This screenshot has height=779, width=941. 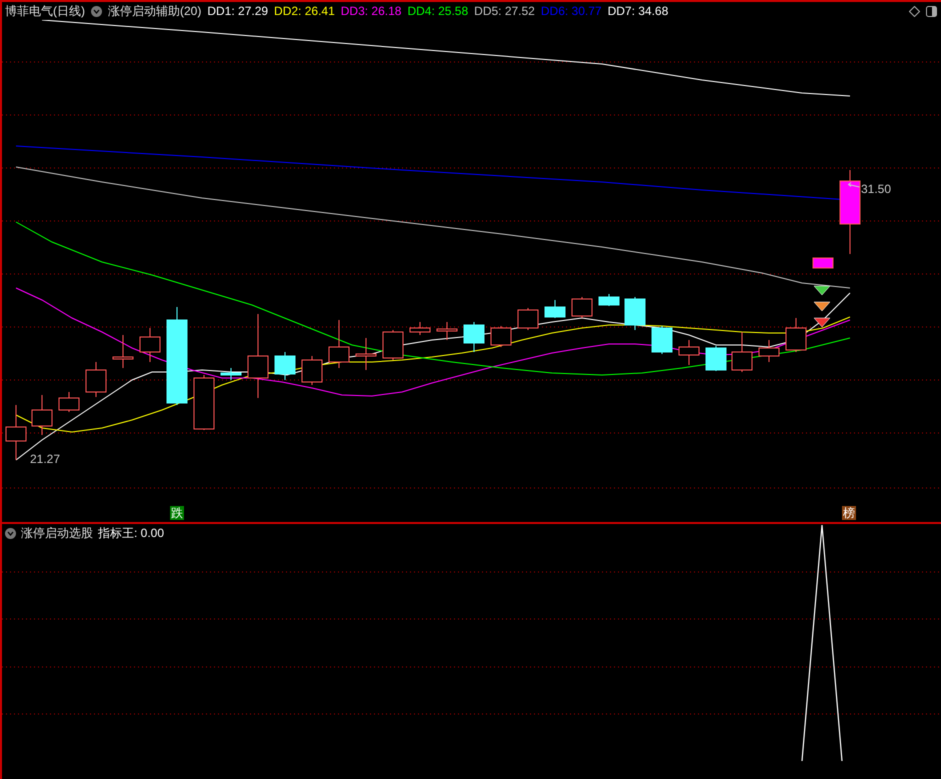 I want to click on high-price-label: 31.50, so click(x=876, y=189).